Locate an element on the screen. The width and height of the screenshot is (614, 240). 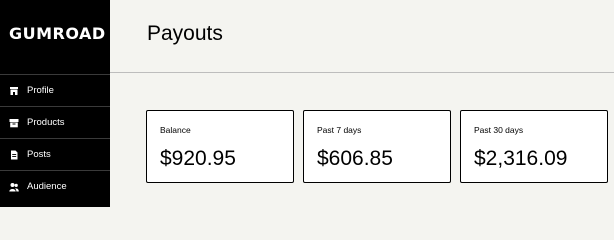
sidebar-nav: Profile Products Posts Audience is located at coordinates (55, 138).